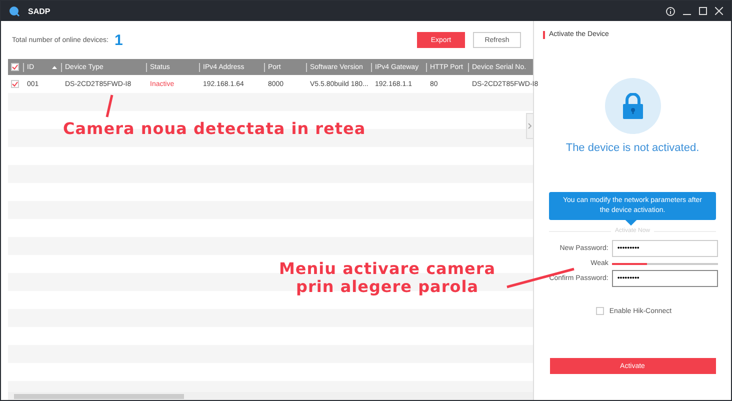 The width and height of the screenshot is (732, 401). I want to click on lock-icon, so click(633, 106).